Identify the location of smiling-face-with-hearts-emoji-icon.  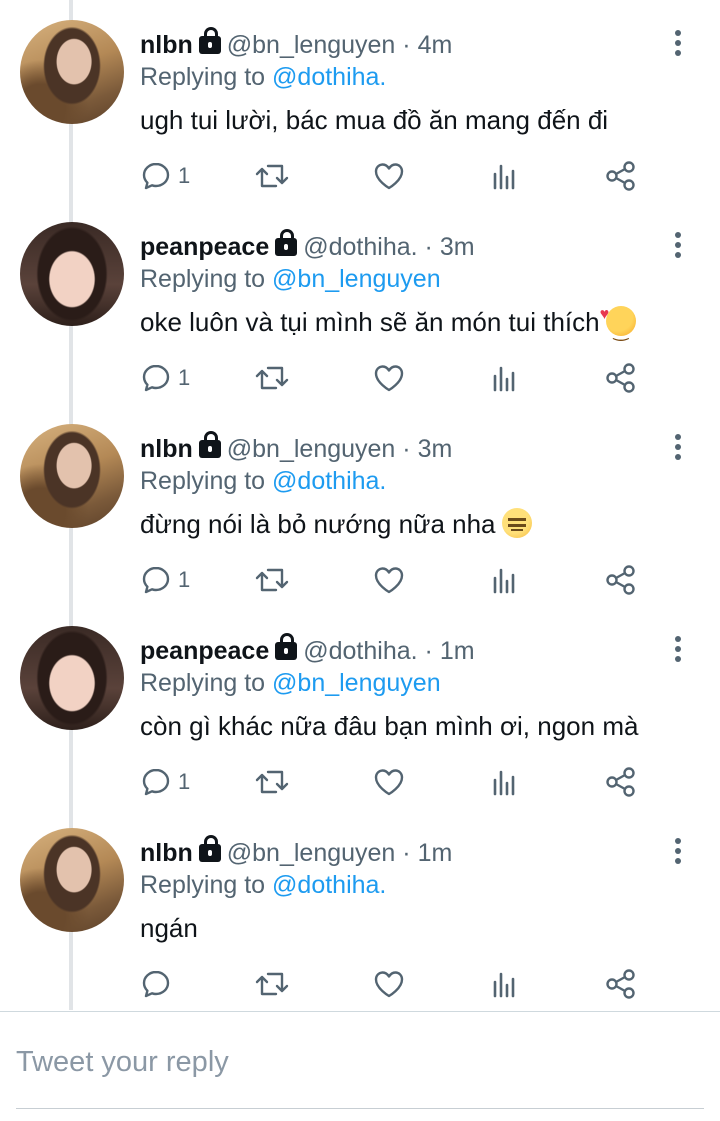
(618, 323).